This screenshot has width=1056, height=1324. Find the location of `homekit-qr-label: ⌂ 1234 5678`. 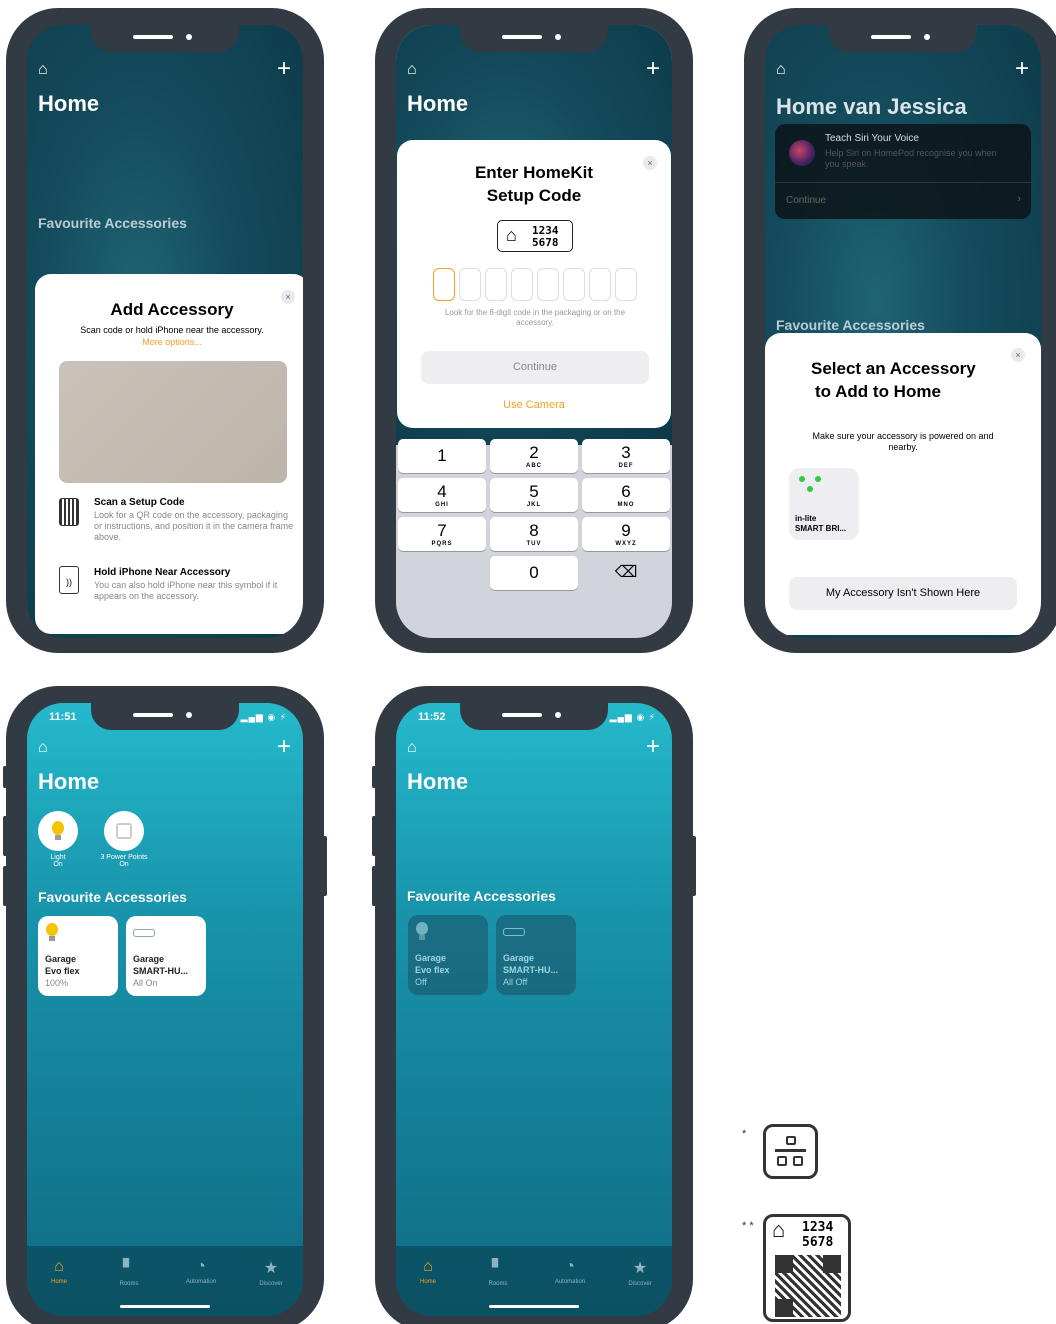

homekit-qr-label: ⌂ 1234 5678 is located at coordinates (807, 1268).